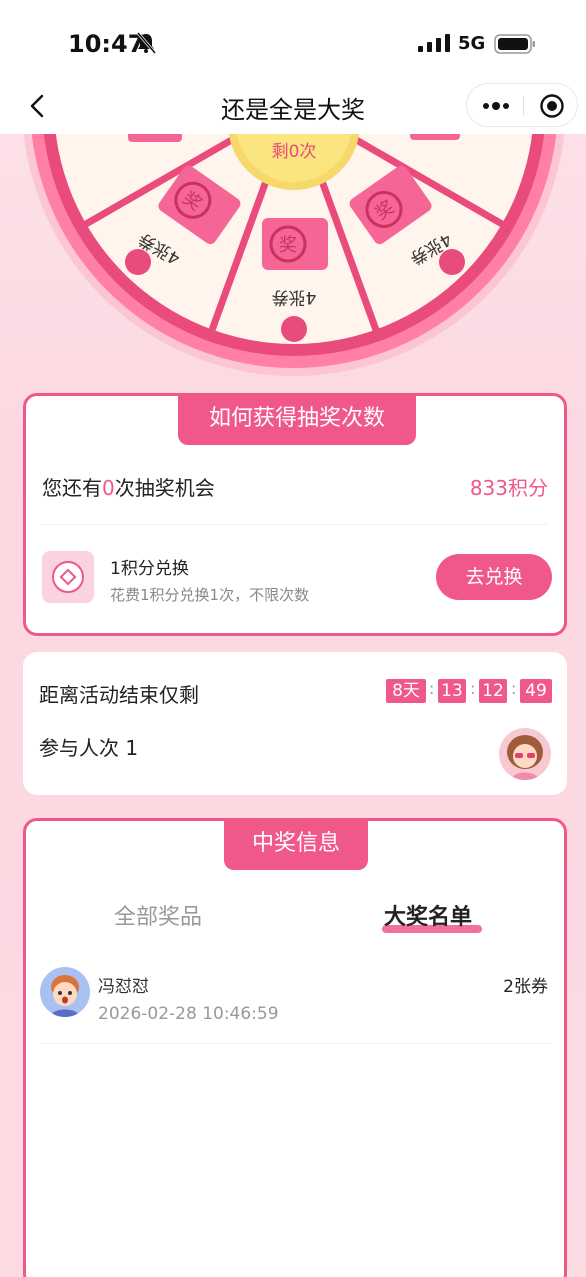  Describe the element at coordinates (72, 488) in the screenshot. I see `chances-prefix: 您还有` at that location.